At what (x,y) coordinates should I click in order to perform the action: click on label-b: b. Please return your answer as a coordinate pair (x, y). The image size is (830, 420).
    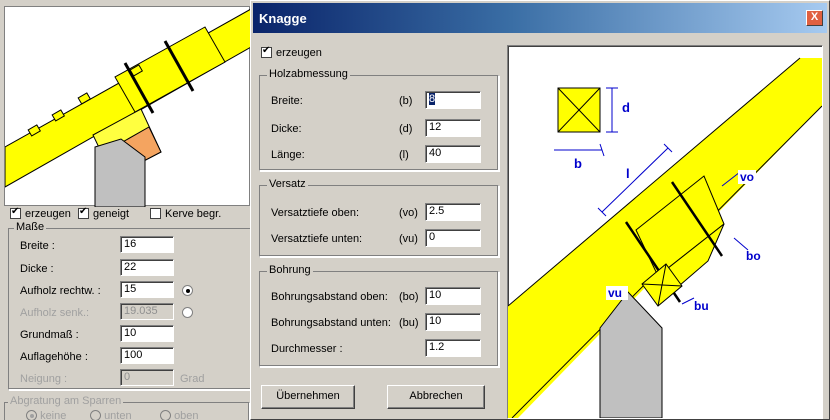
    Looking at the image, I should click on (578, 163).